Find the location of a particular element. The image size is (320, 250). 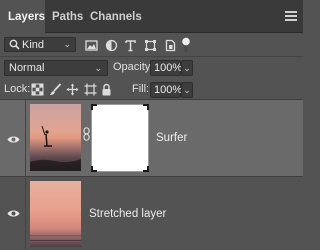

layer-name-stretched: Stretched layer is located at coordinates (127, 214).